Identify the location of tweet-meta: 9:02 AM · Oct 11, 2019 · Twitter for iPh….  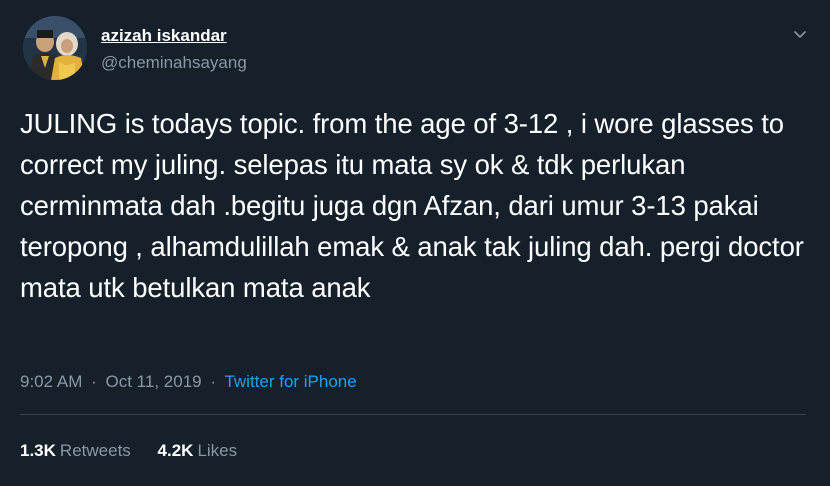
(188, 382).